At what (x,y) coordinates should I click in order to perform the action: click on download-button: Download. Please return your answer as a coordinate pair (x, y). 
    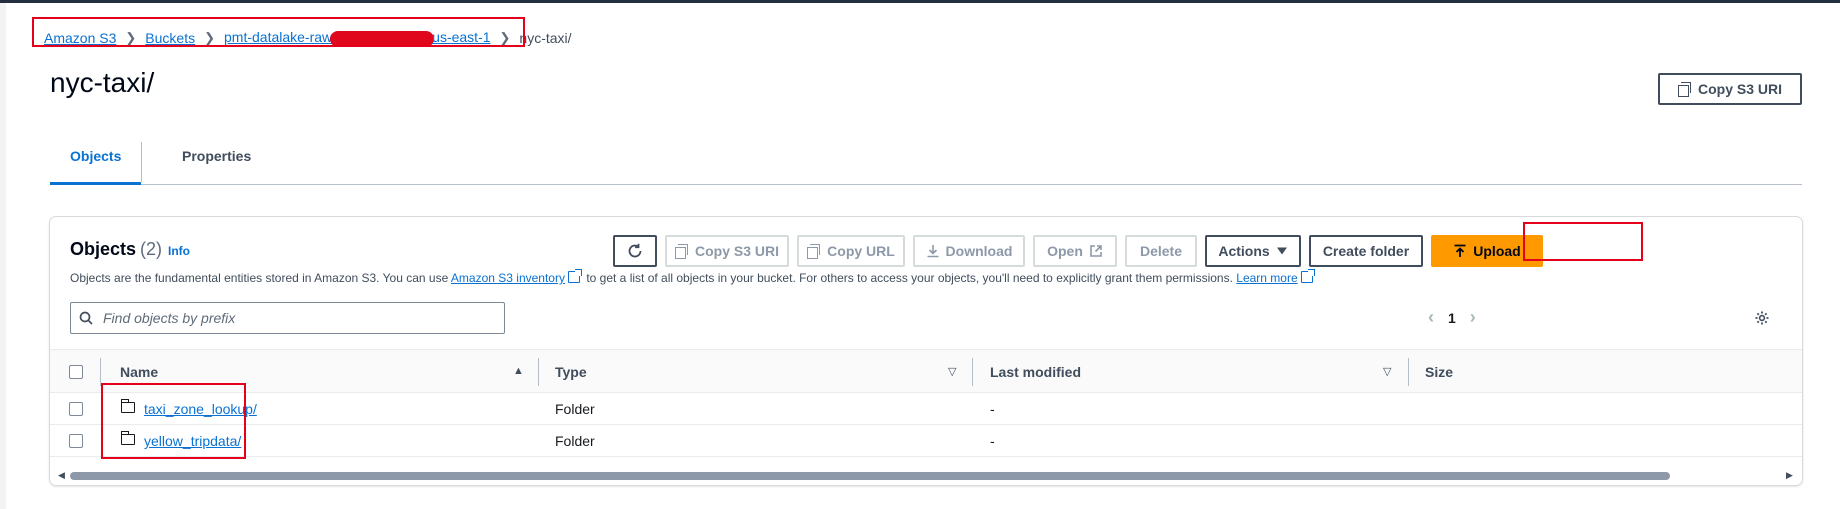
    Looking at the image, I should click on (969, 251).